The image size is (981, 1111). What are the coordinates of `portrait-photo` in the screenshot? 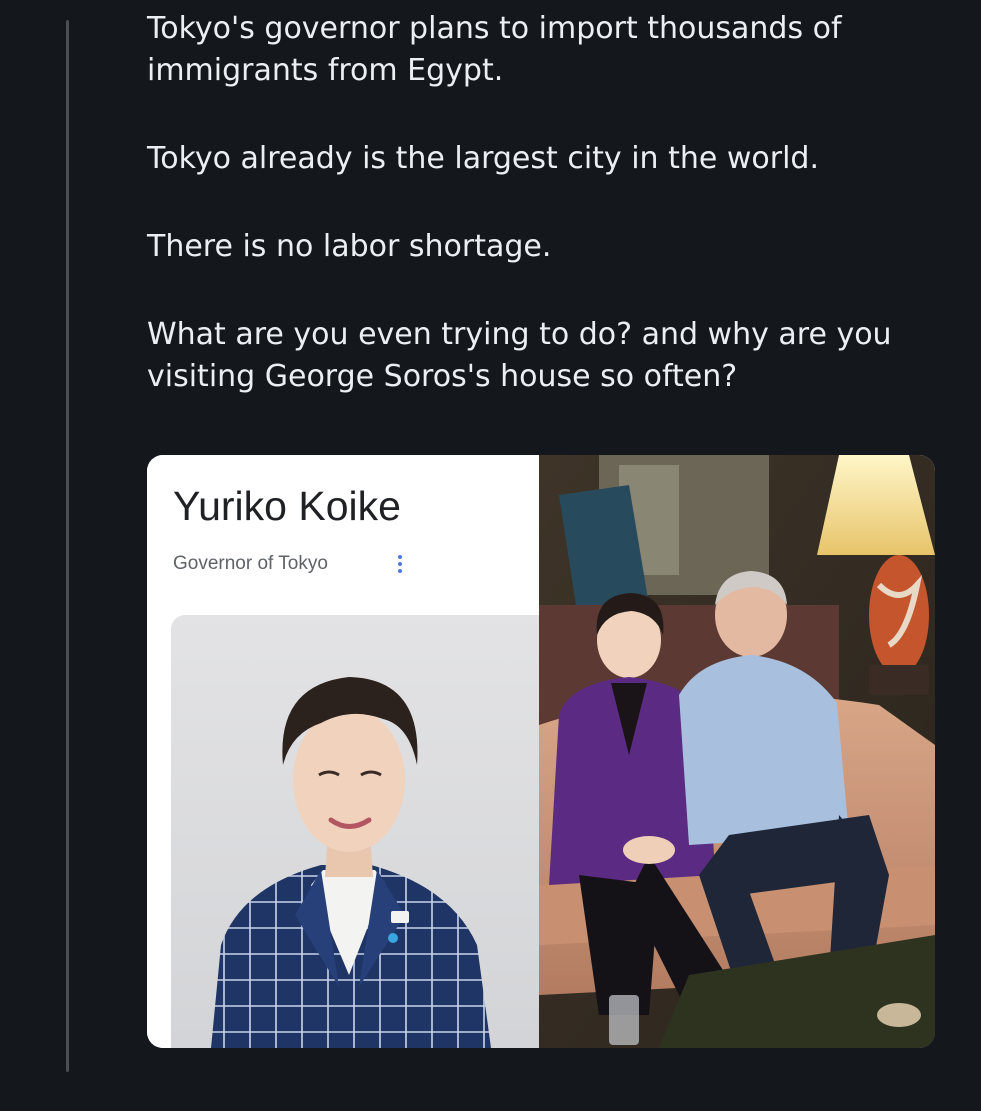 It's located at (355, 831).